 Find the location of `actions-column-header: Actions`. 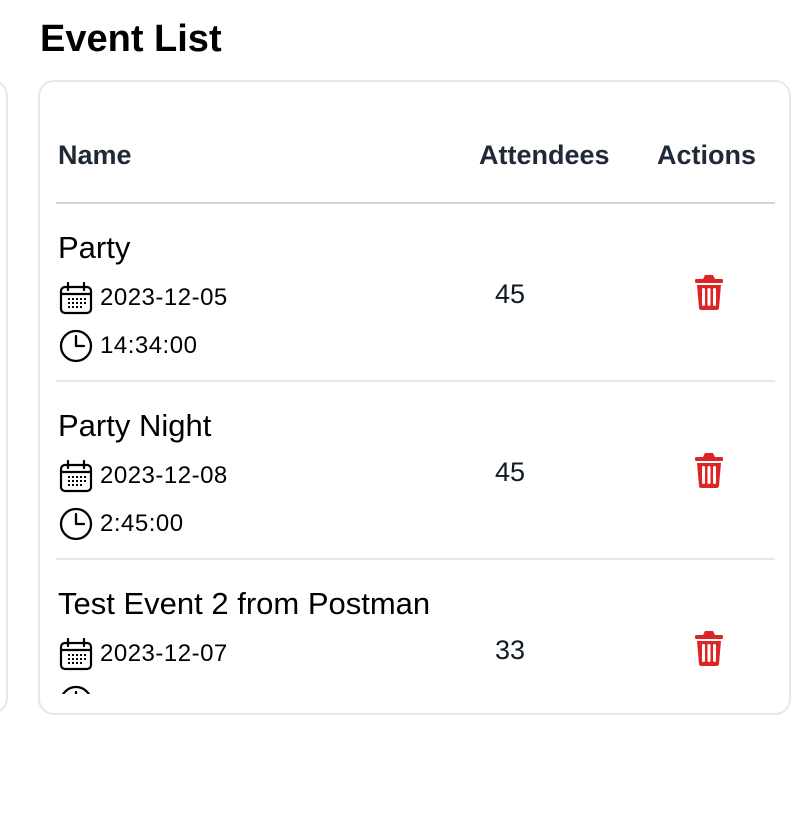

actions-column-header: Actions is located at coordinates (707, 155).